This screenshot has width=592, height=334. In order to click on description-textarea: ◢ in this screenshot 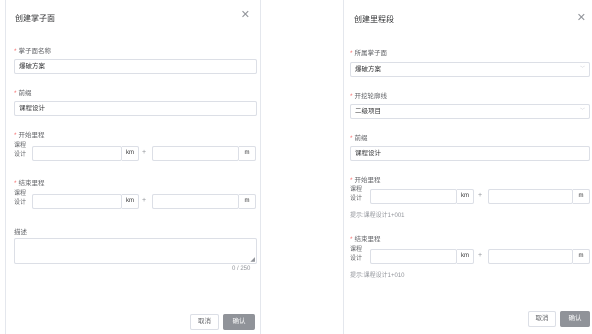, I will do `click(135, 251)`.